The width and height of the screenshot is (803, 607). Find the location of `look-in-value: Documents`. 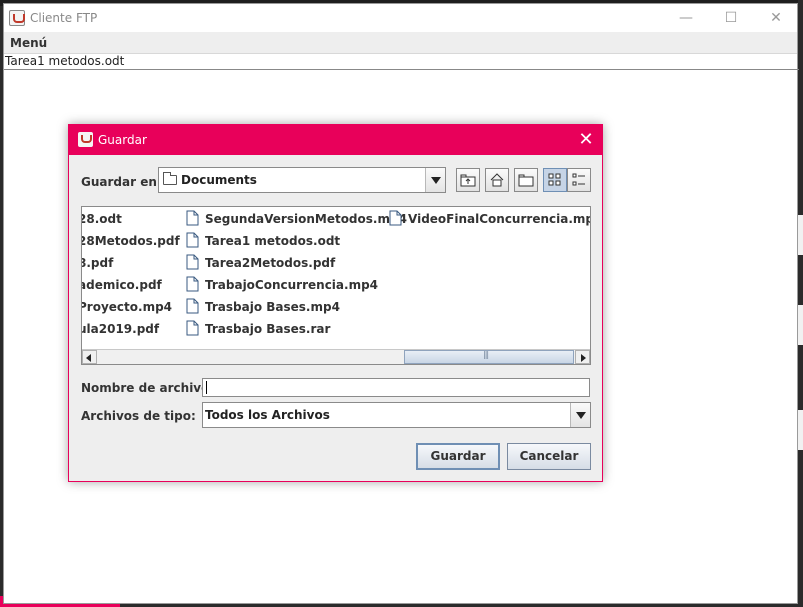

look-in-value: Documents is located at coordinates (219, 180).